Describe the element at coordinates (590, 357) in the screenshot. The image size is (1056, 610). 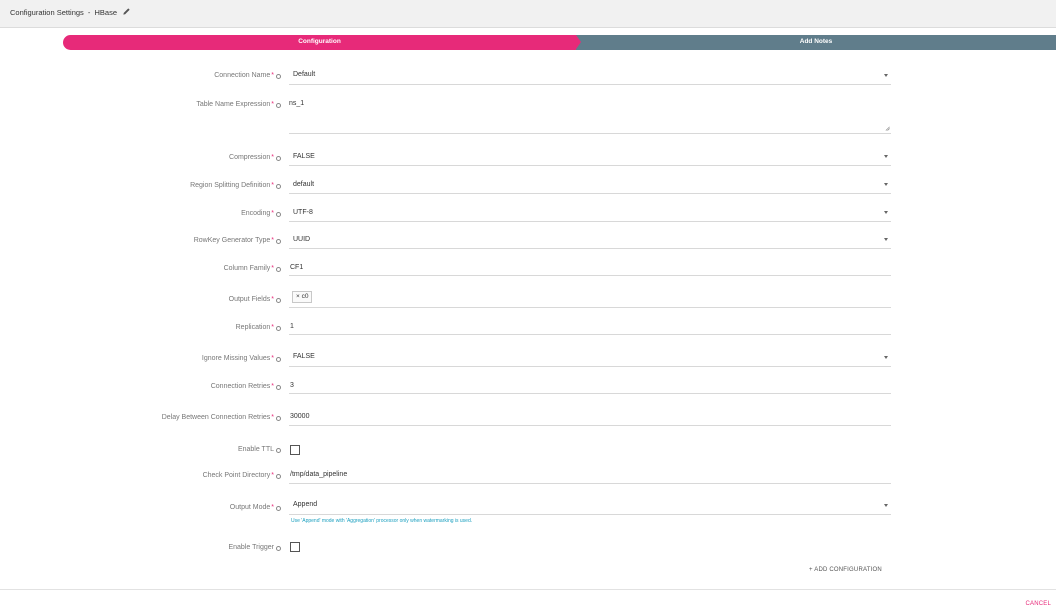
I see `ignore-missing-values-select: FALSE` at that location.